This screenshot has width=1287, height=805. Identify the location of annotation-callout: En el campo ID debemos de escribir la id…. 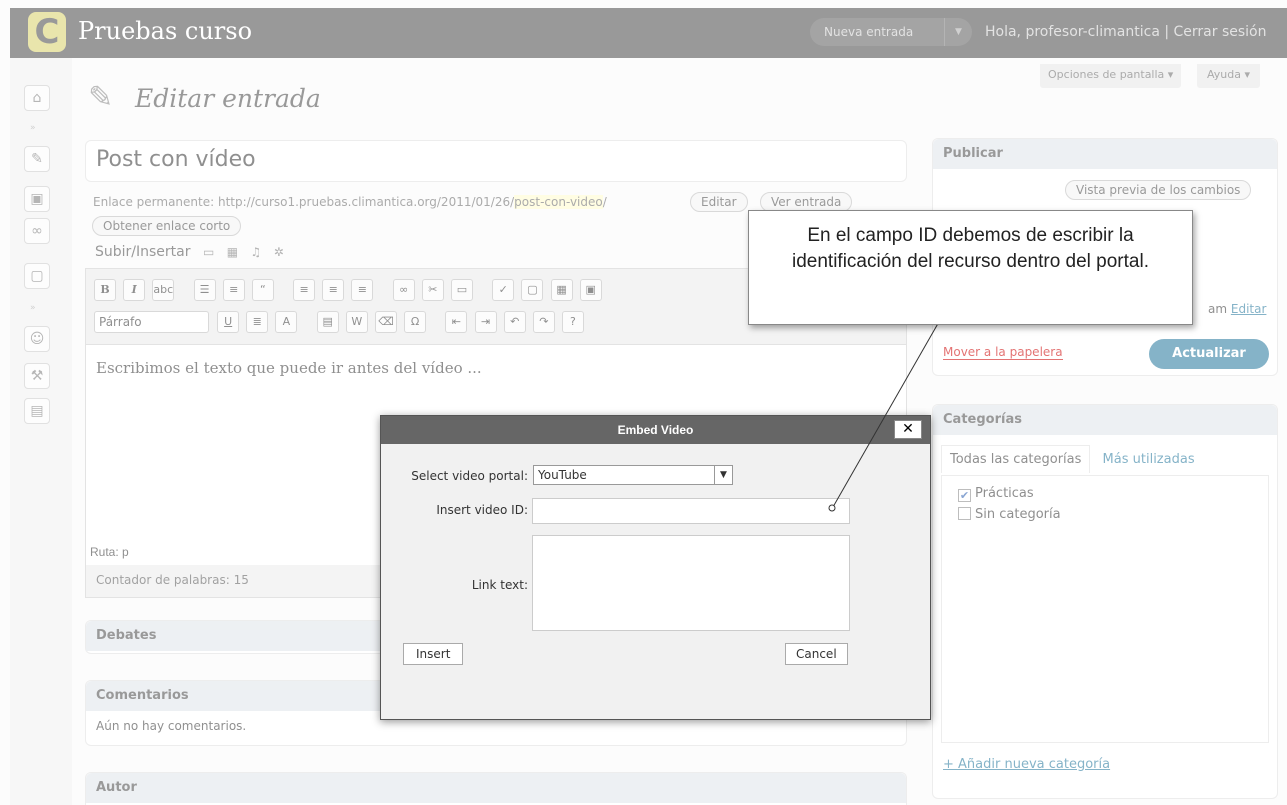
(970, 267).